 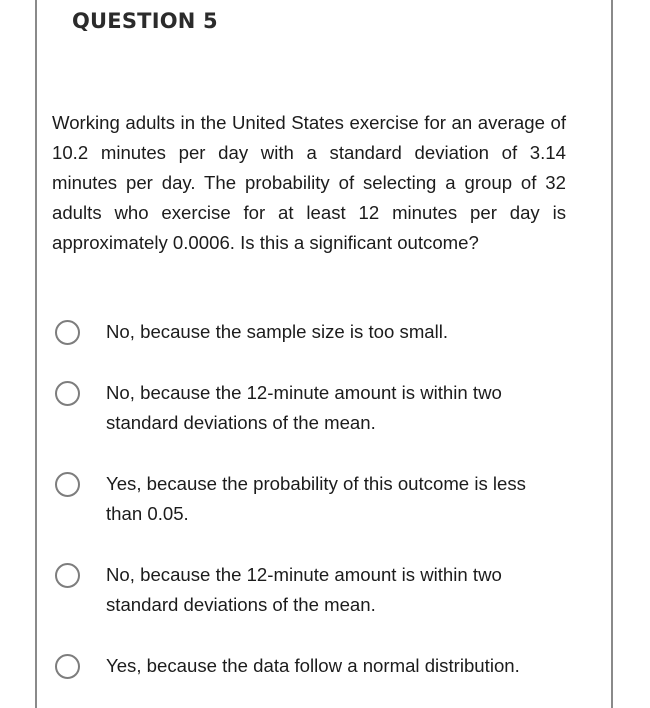 What do you see at coordinates (145, 21) in the screenshot?
I see `question-title: QUESTION 5` at bounding box center [145, 21].